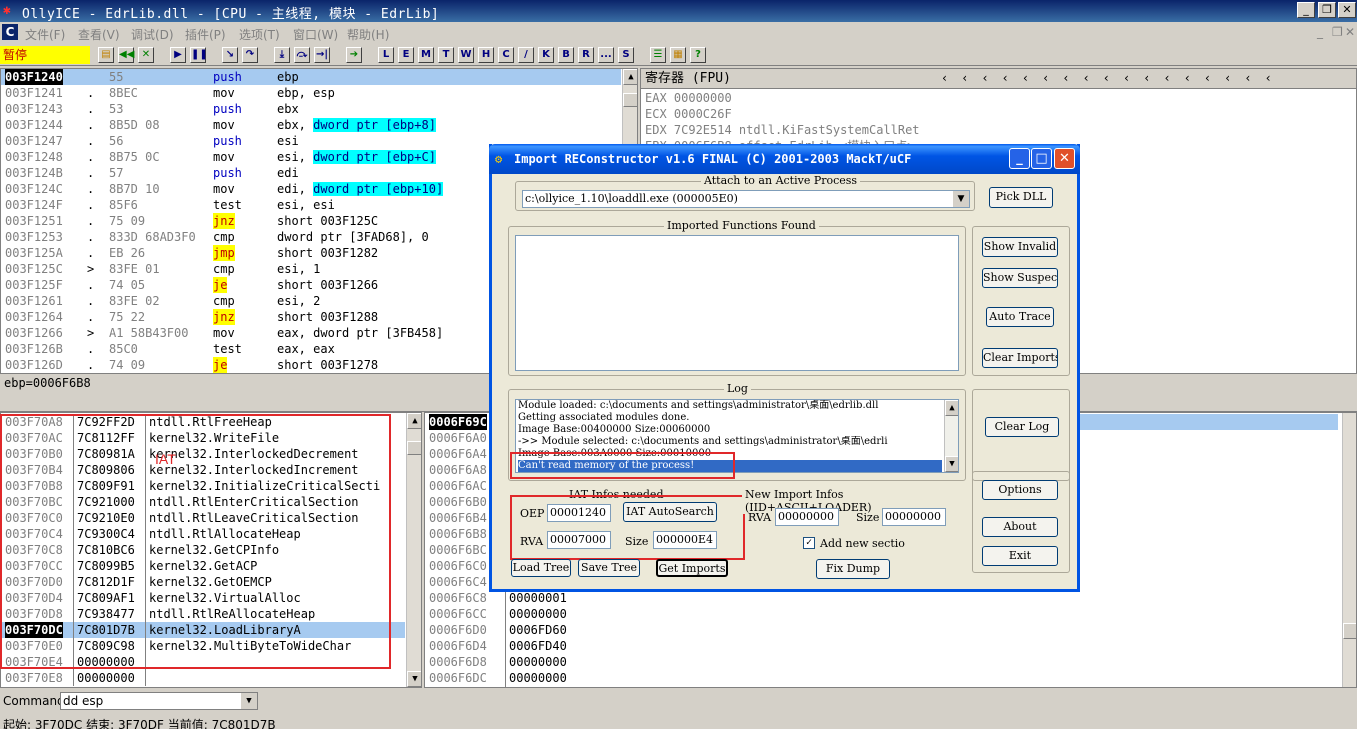 This screenshot has height=729, width=1357. I want to click on dump-row: 003F70E8 00000000, so click(203, 678).